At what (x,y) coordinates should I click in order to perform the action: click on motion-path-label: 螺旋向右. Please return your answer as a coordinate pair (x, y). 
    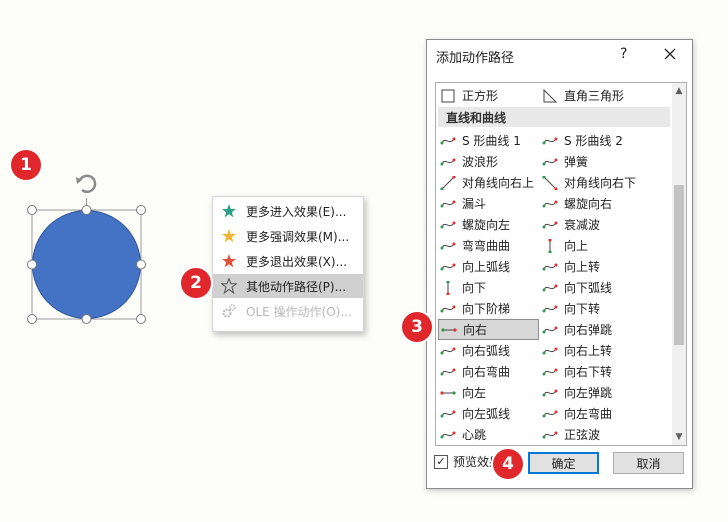
    Looking at the image, I should click on (588, 204).